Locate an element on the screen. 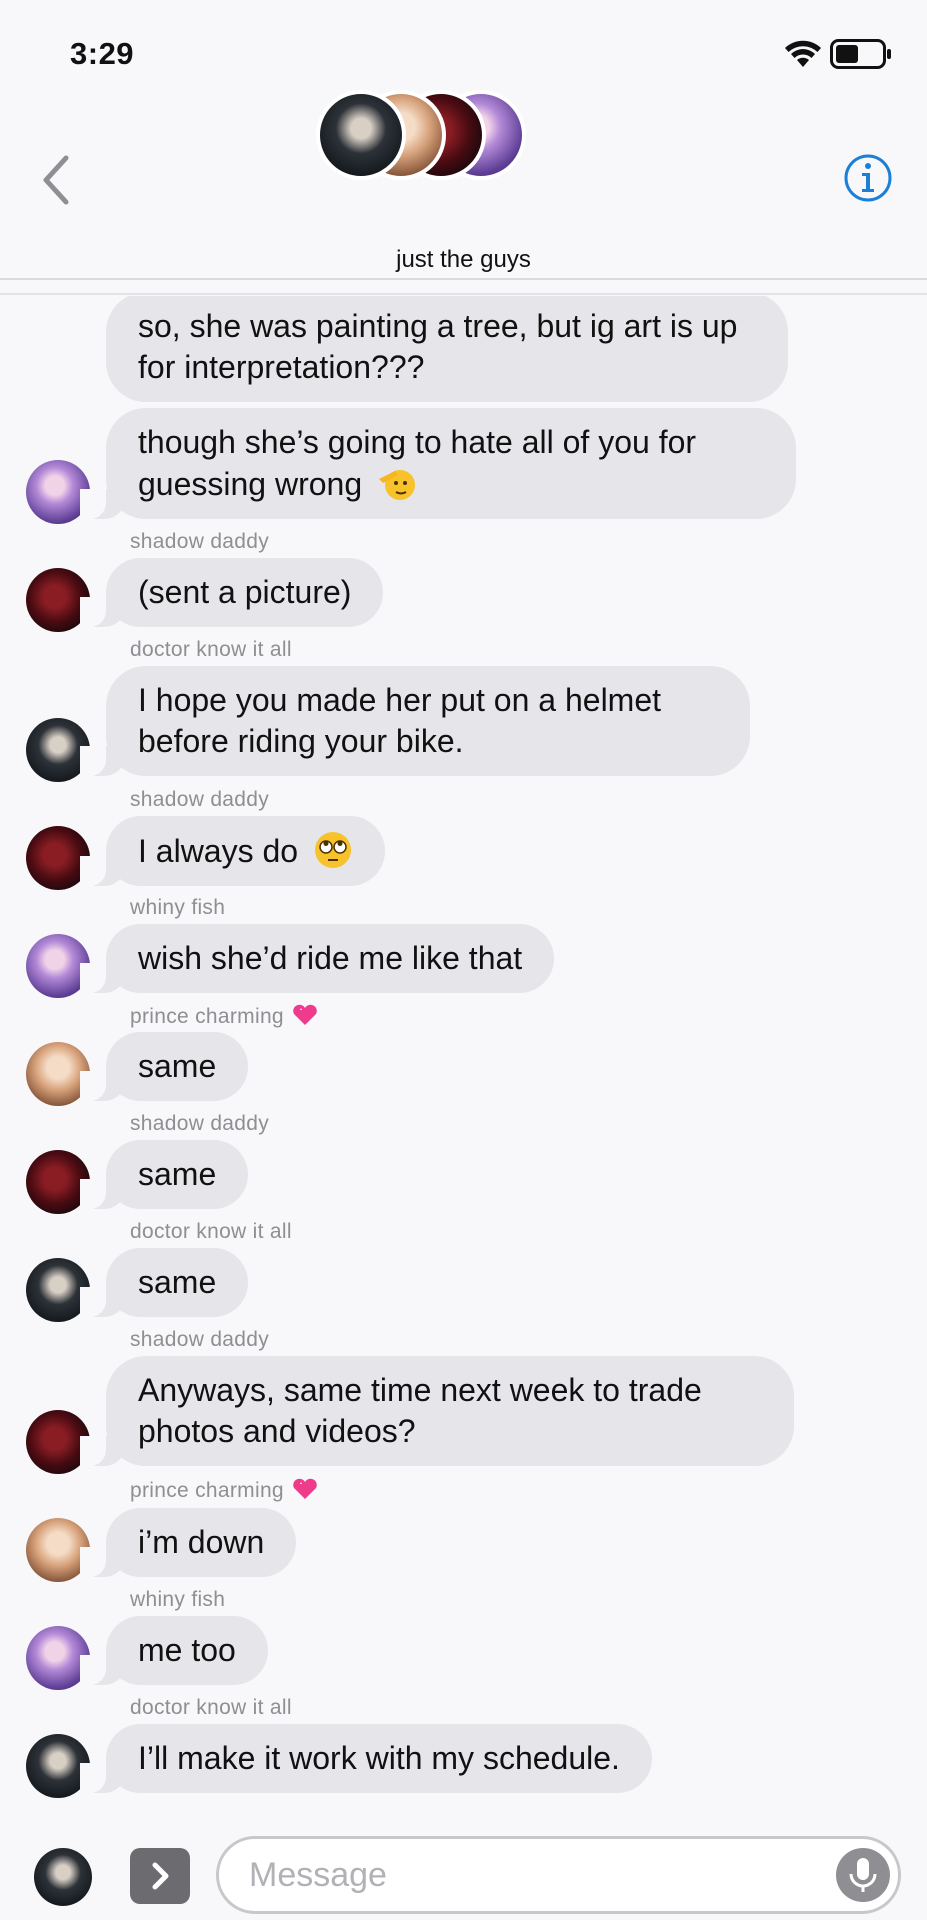 Image resolution: width=927 pixels, height=1920 pixels. microphone-icon is located at coordinates (863, 1875).